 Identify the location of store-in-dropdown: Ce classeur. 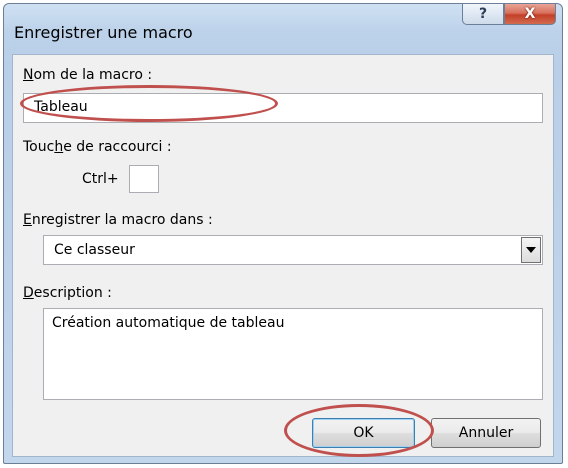
(293, 250).